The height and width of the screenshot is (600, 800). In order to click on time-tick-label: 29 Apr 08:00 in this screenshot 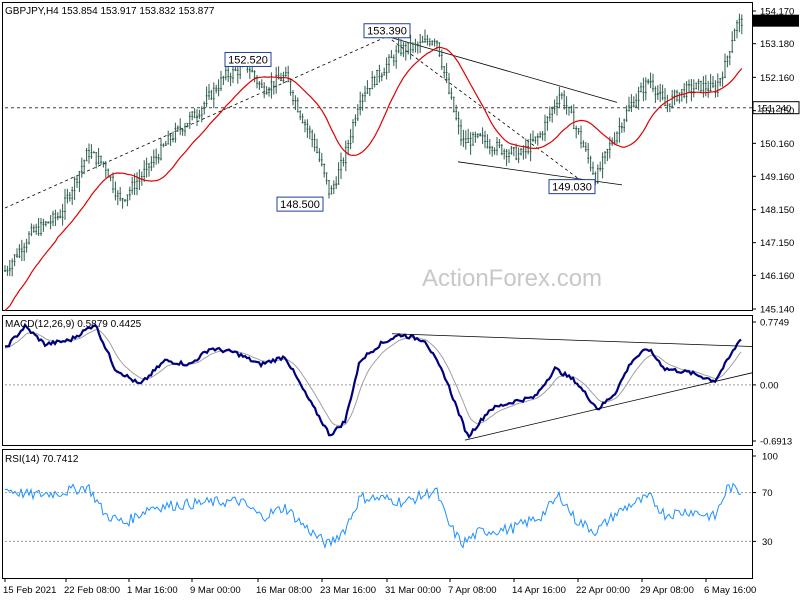, I will do `click(667, 590)`.